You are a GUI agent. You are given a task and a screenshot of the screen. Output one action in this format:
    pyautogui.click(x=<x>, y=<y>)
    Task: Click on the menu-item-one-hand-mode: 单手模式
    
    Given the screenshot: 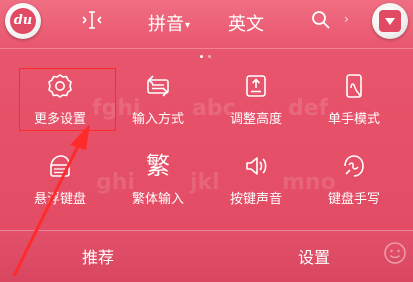 What is the action you would take?
    pyautogui.click(x=354, y=107)
    